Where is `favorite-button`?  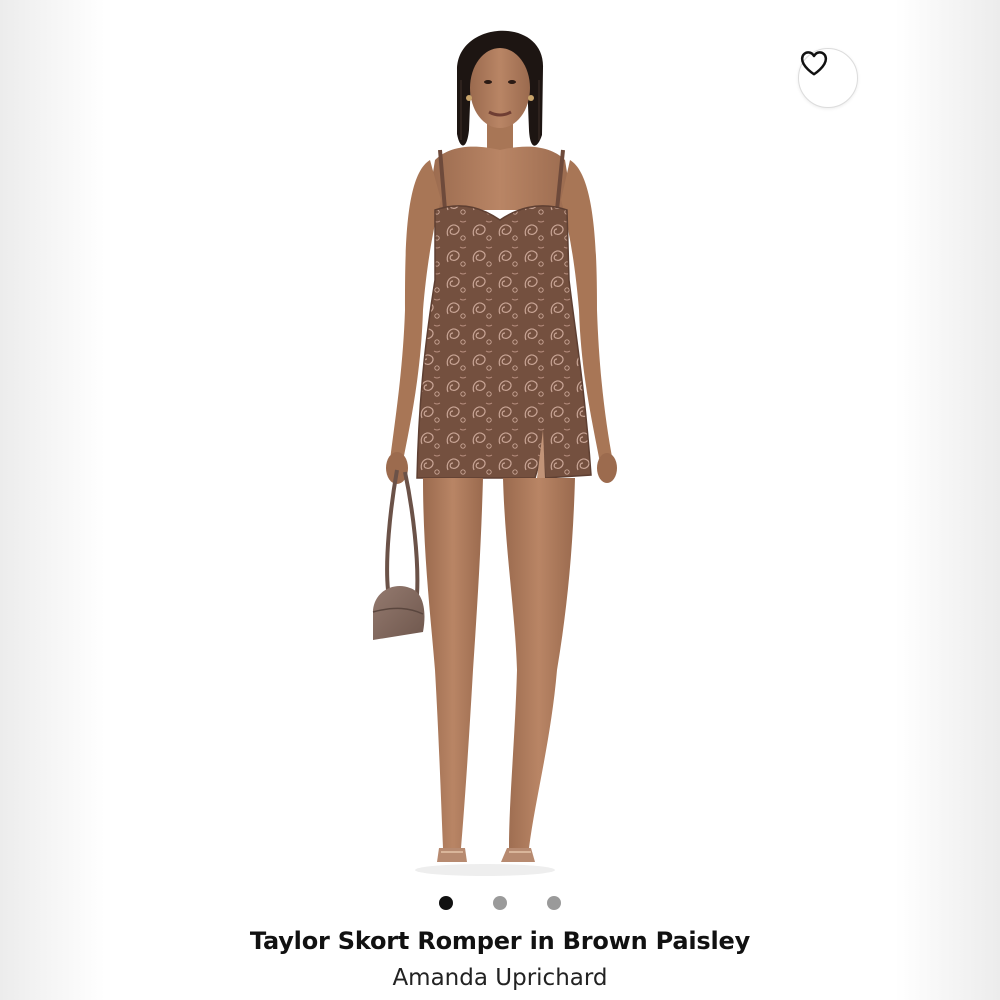 favorite-button is located at coordinates (828, 78).